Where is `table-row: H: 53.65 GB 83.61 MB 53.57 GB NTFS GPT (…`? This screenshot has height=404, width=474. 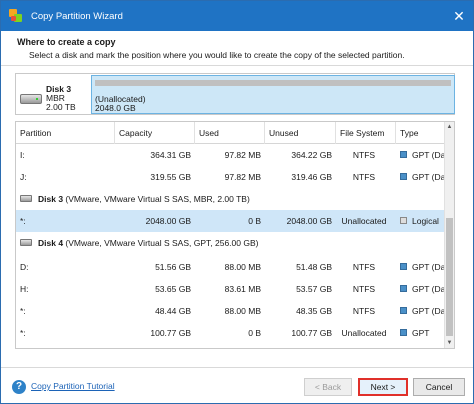
table-row: H: 53.65 GB 83.61 MB 53.57 GB NTFS GPT (… is located at coordinates (231, 289).